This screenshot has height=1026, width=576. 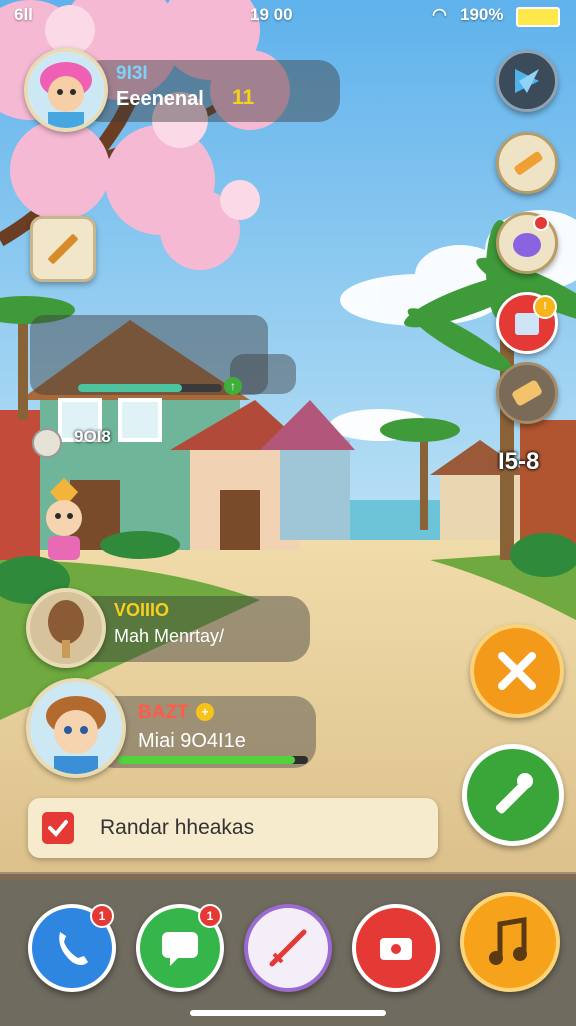 What do you see at coordinates (142, 610) in the screenshot?
I see `event-title: VOIIIO` at bounding box center [142, 610].